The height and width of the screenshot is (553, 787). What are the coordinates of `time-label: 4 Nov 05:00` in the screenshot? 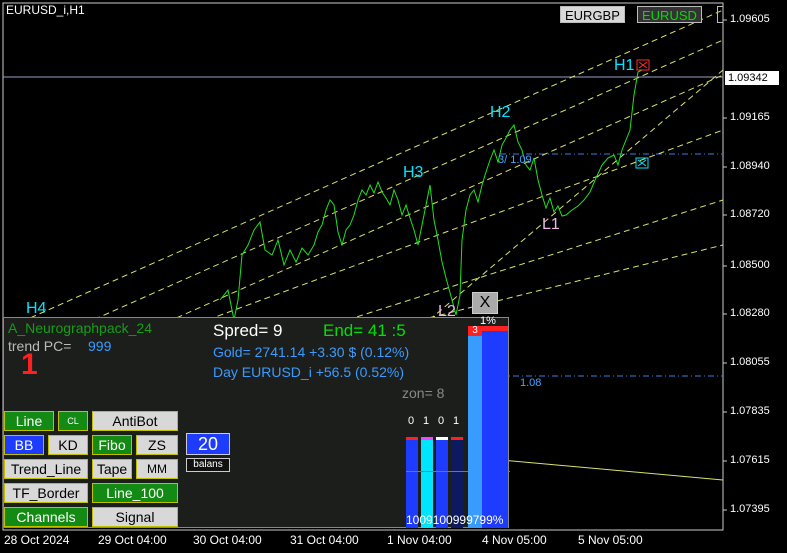 It's located at (514, 540).